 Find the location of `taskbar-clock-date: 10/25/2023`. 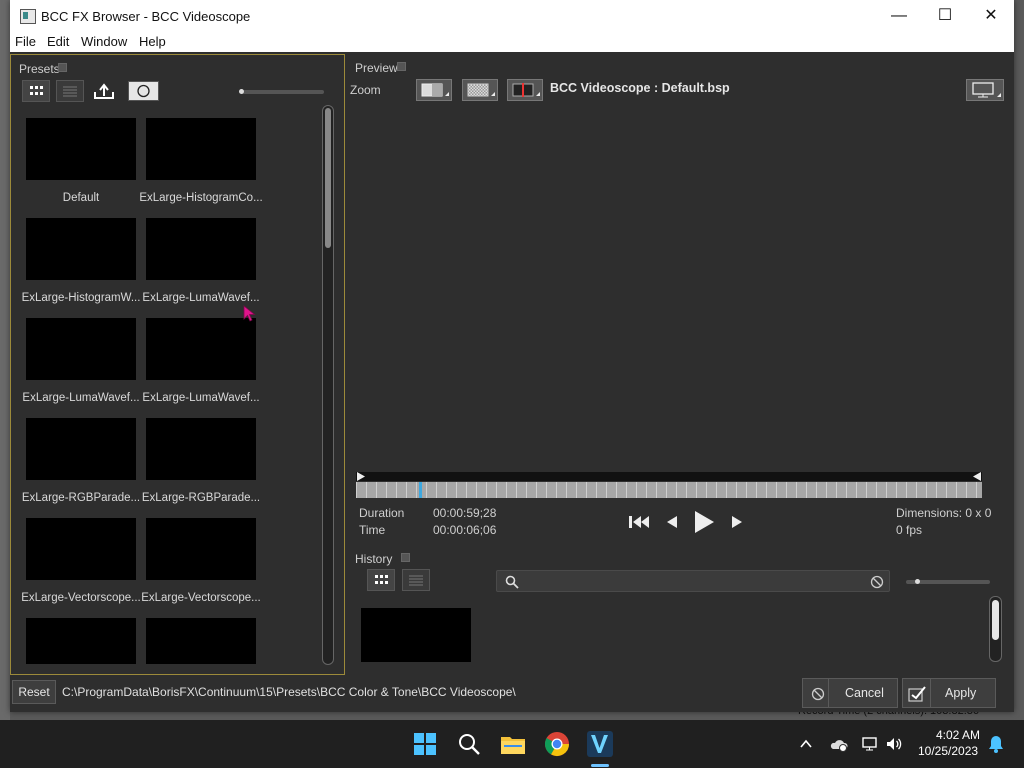

taskbar-clock-date: 10/25/2023 is located at coordinates (948, 751).